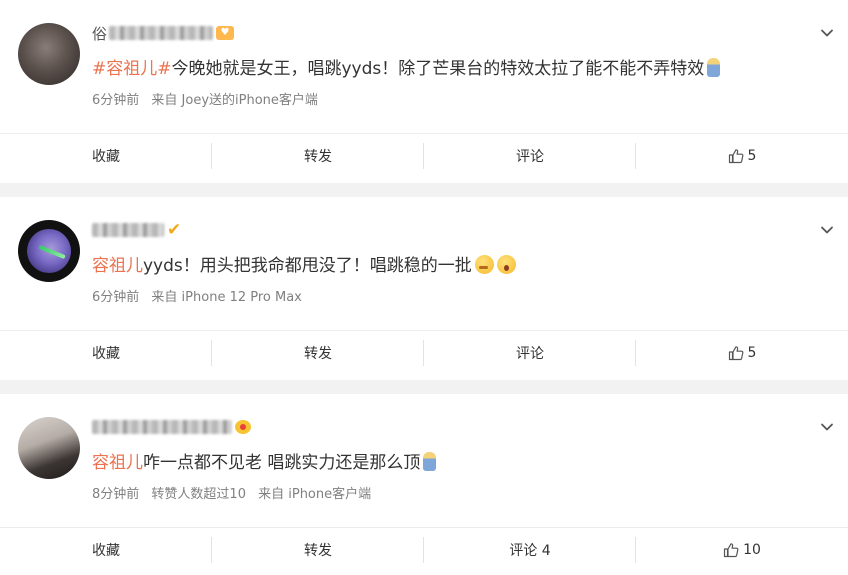 The height and width of the screenshot is (575, 848). Describe the element at coordinates (484, 264) in the screenshot. I see `thinking-emoji-icon` at that location.